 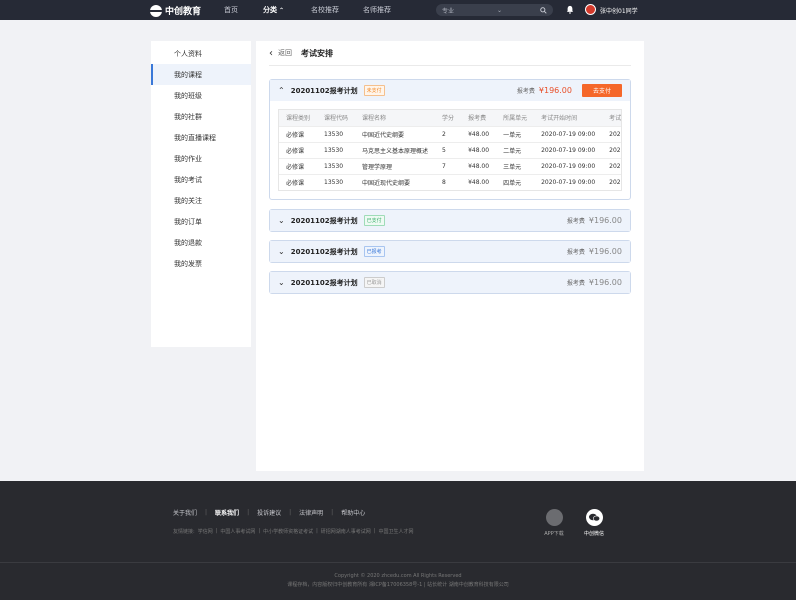 What do you see at coordinates (450, 282) in the screenshot?
I see `plan-card-header: ⌄ 20201102报考计划 已取消 报考费 ¥196.00` at bounding box center [450, 282].